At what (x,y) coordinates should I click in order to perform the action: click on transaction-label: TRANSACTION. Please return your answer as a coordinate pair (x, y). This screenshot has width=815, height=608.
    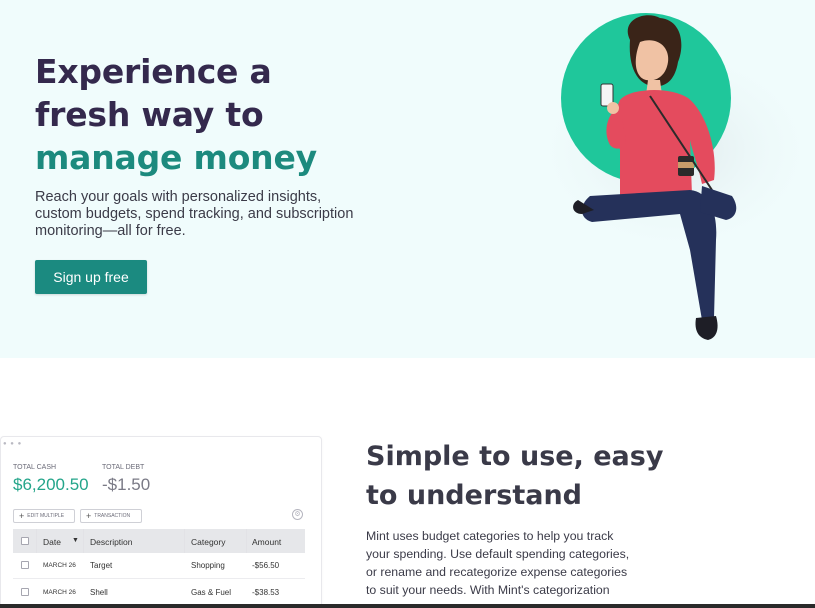
    Looking at the image, I should click on (112, 516).